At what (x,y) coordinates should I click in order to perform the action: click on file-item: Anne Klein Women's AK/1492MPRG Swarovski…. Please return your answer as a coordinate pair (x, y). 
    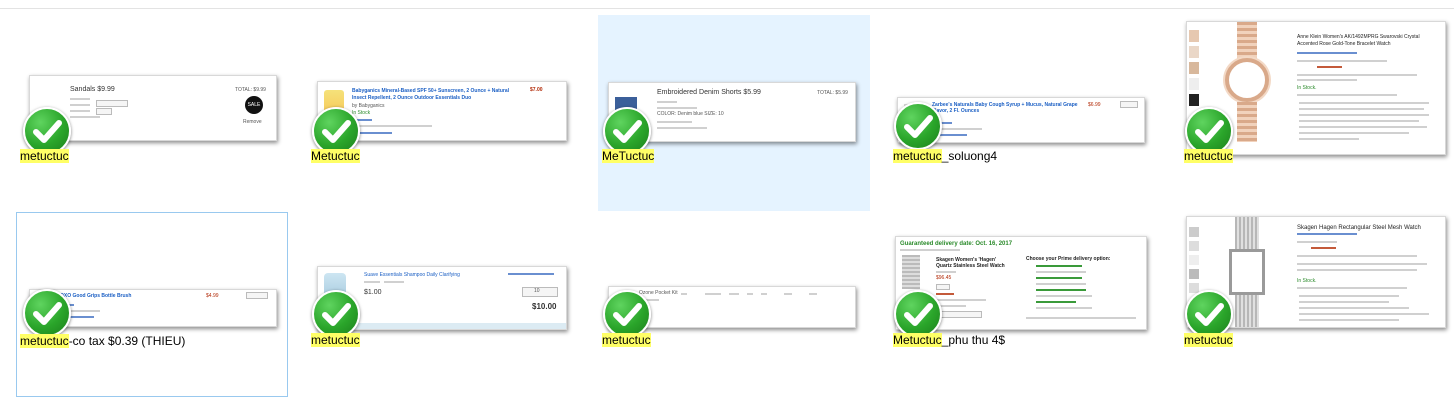
    Looking at the image, I should click on (1316, 113).